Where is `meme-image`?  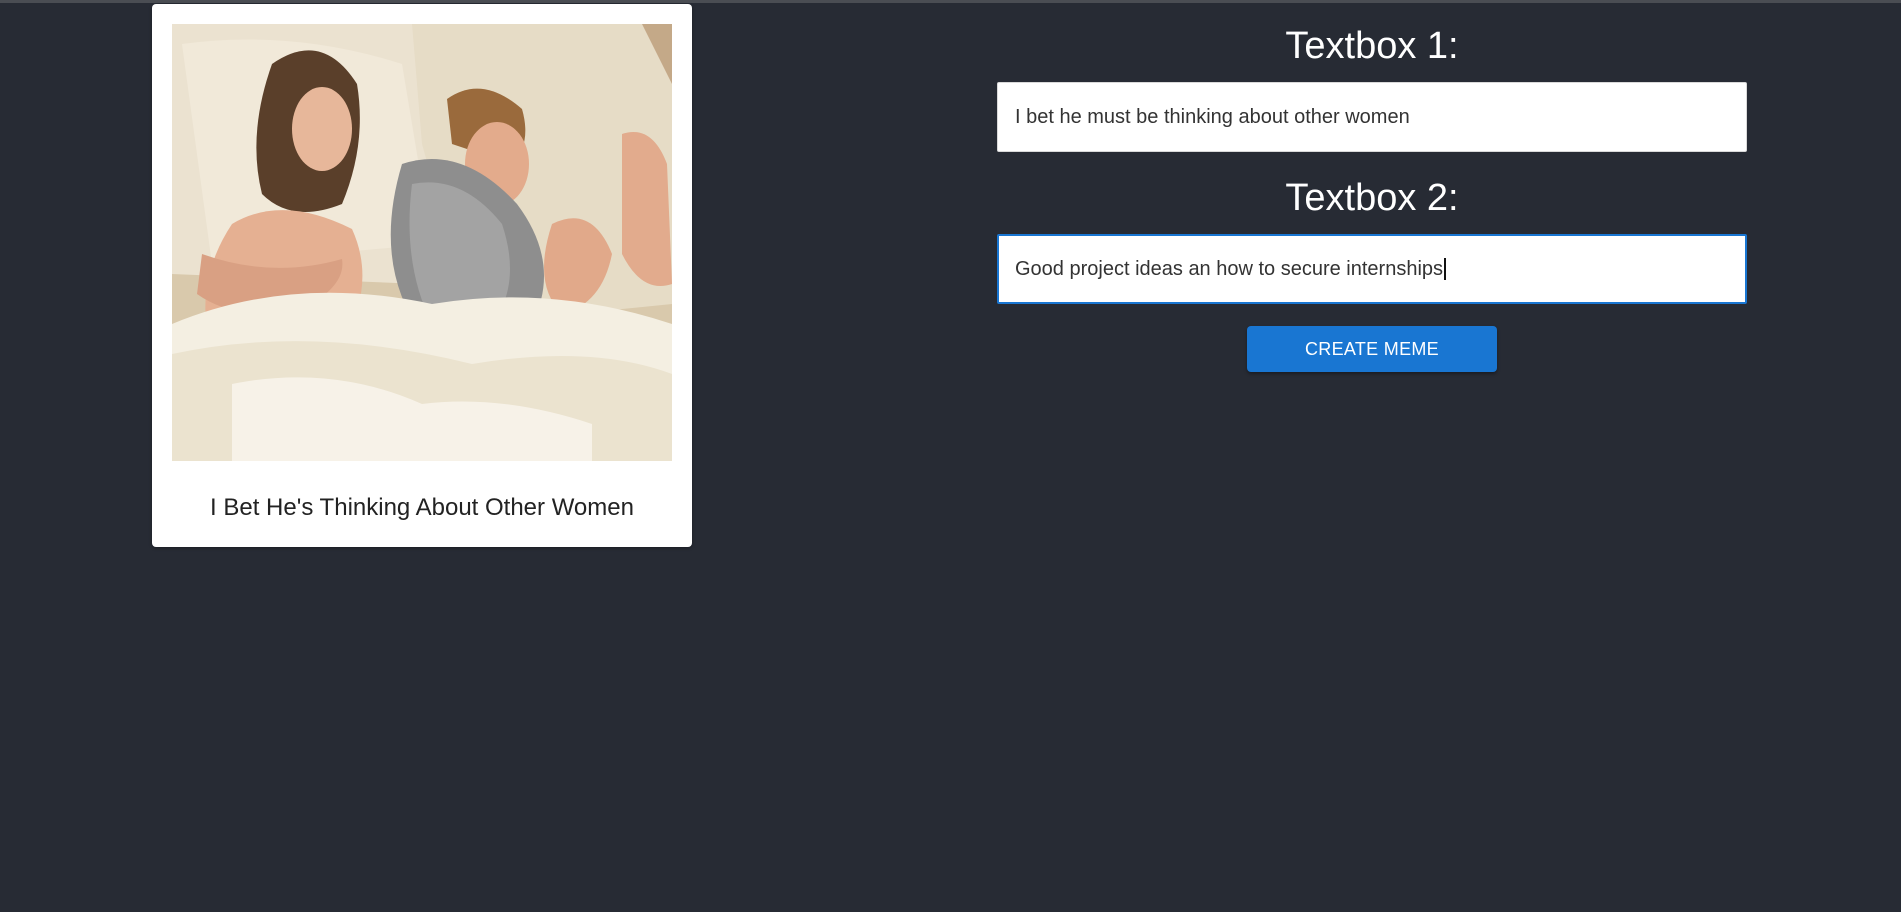 meme-image is located at coordinates (422, 242).